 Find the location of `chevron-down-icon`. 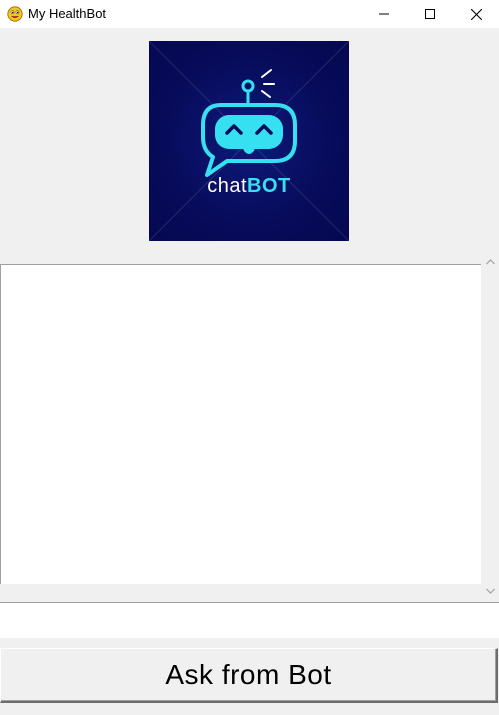

chevron-down-icon is located at coordinates (490, 590).